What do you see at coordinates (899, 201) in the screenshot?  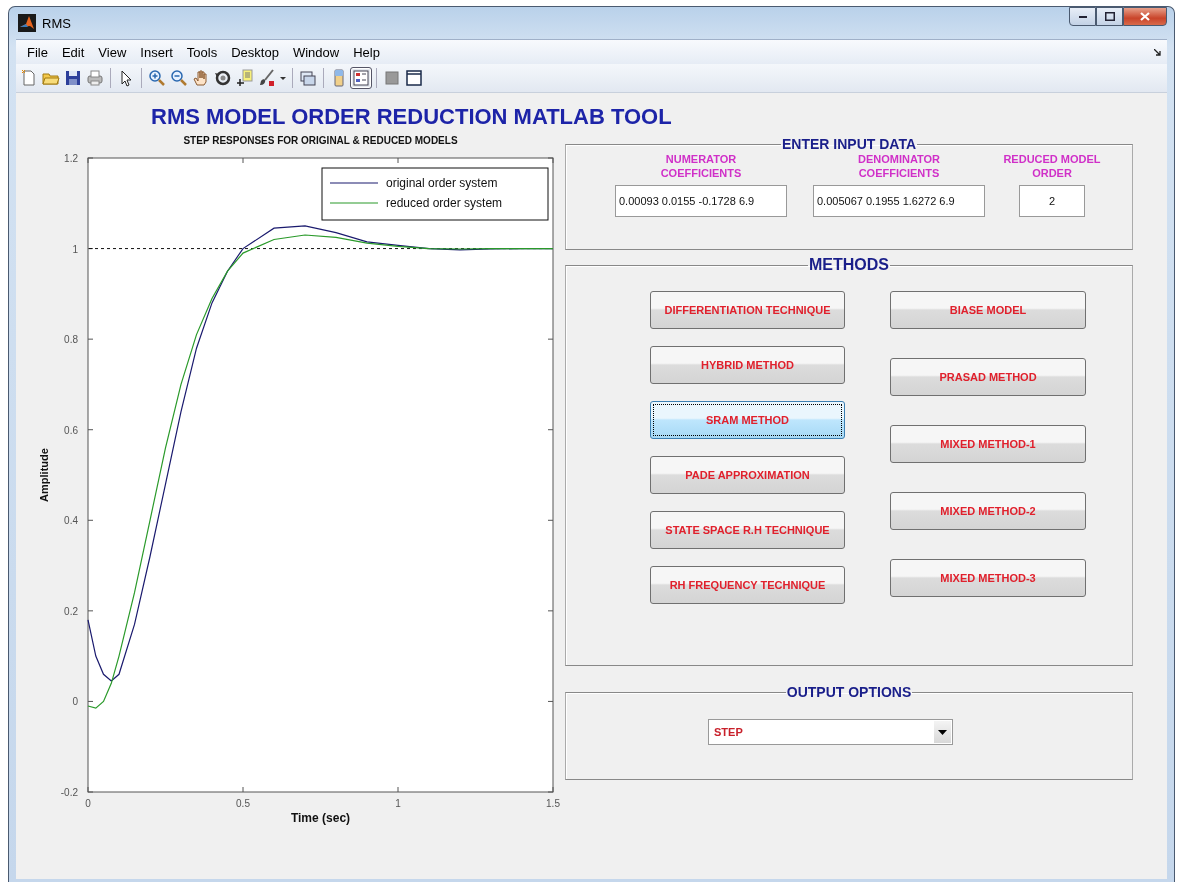 I see `input-field: 0.005067 0.1955 1.6272 6.9` at bounding box center [899, 201].